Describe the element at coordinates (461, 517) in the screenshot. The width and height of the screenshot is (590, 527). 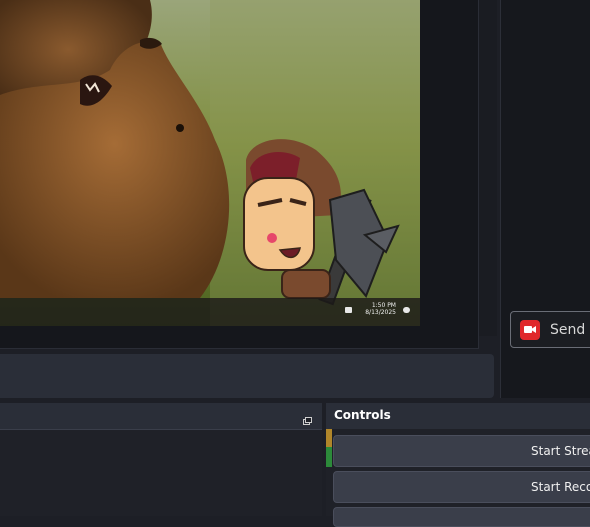
I see `control-button` at that location.